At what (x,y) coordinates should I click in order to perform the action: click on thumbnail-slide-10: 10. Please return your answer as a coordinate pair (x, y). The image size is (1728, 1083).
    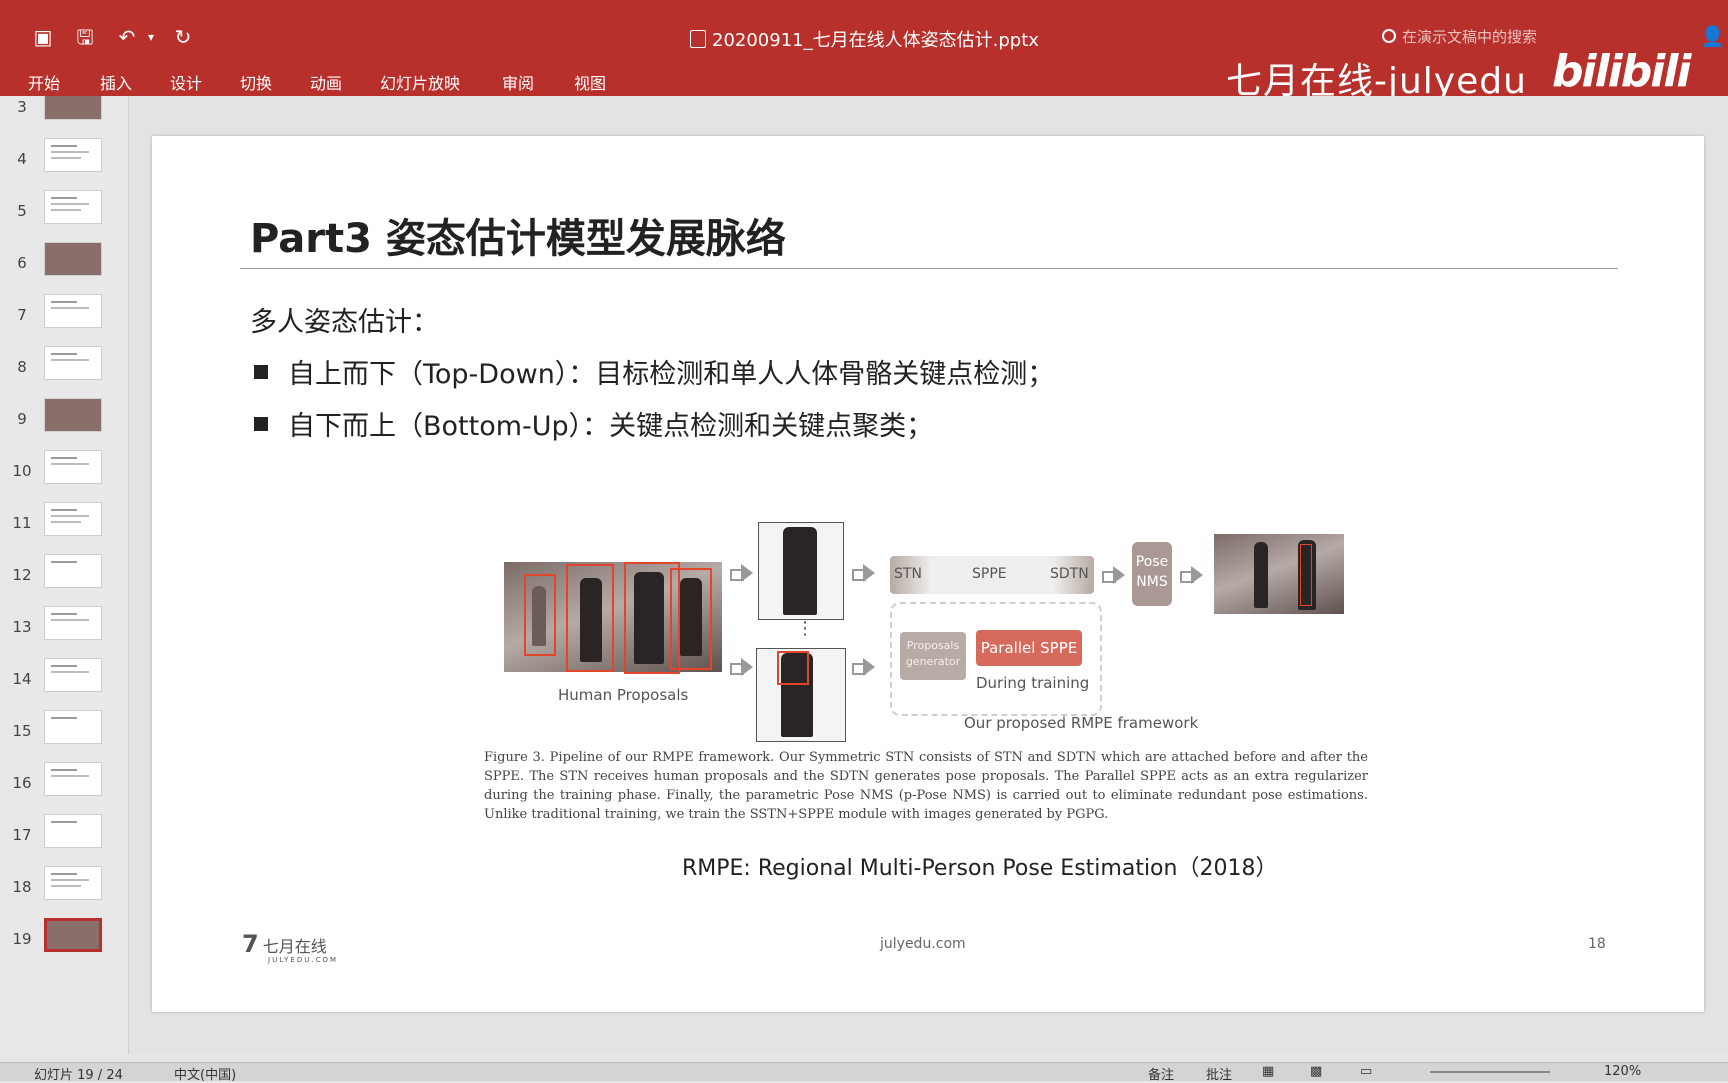
    Looking at the image, I should click on (64, 475).